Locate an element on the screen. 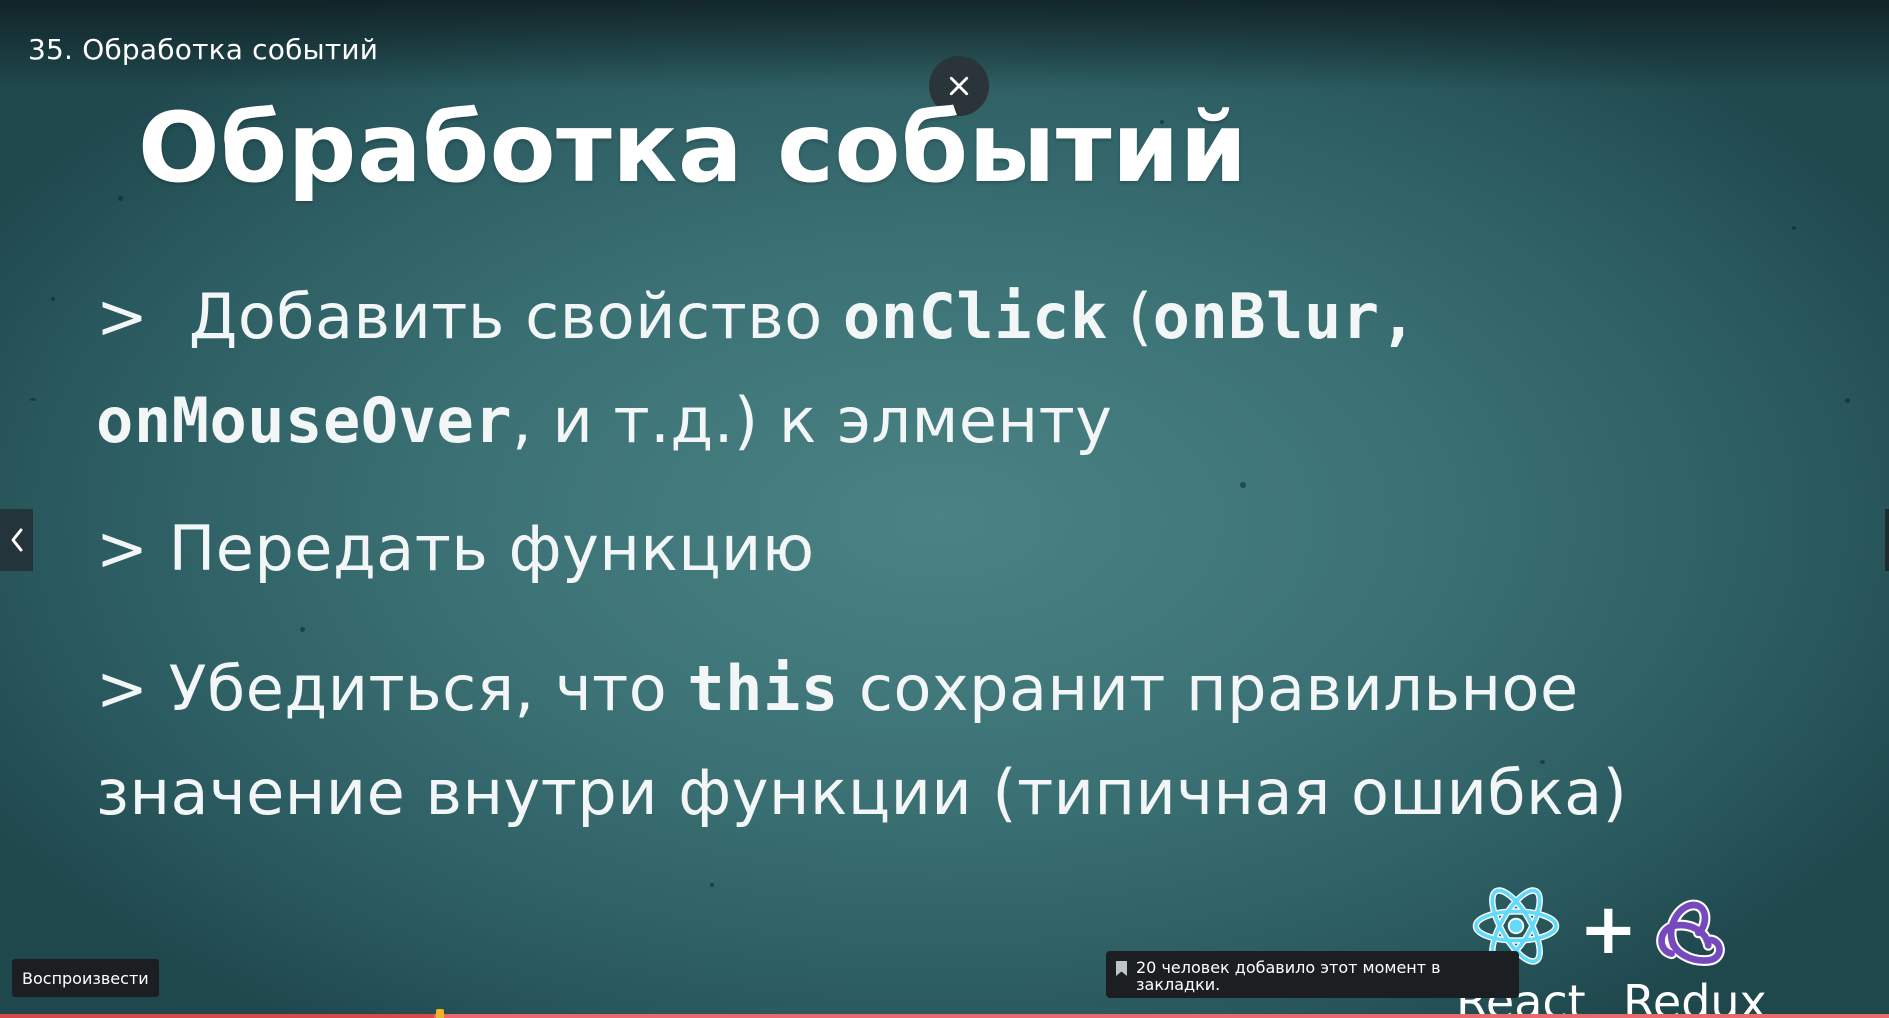 This screenshot has width=1889, height=1018. code-onblur: onBlur, is located at coordinates (1285, 316).